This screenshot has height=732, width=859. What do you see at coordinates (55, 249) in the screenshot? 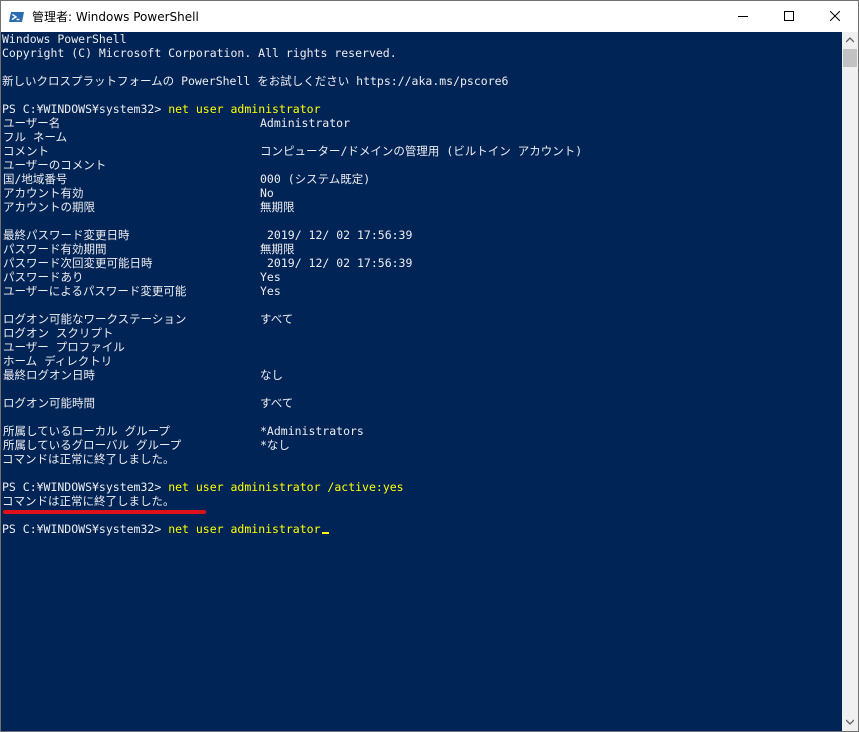
I see `field-label: パスワード有効期間` at bounding box center [55, 249].